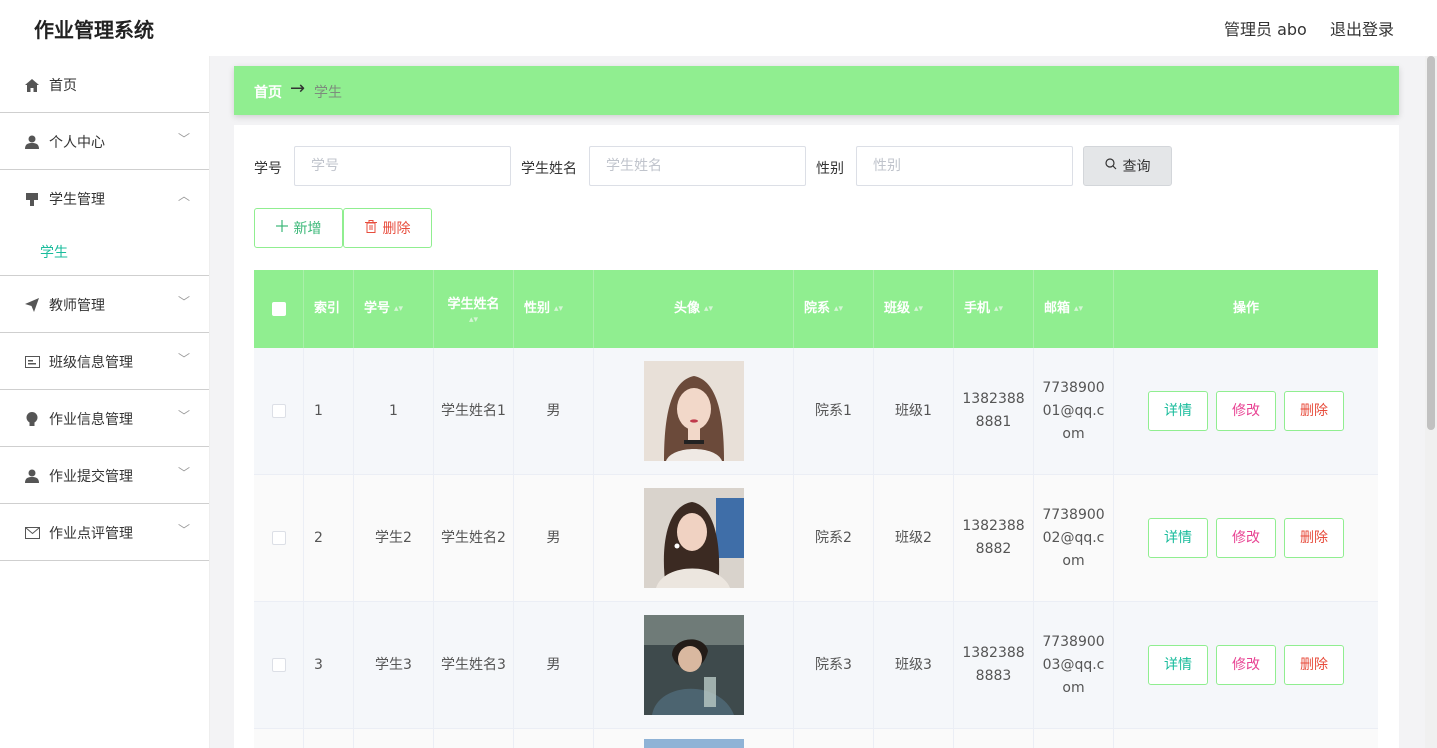  I want to click on cell-index: 2, so click(329, 538).